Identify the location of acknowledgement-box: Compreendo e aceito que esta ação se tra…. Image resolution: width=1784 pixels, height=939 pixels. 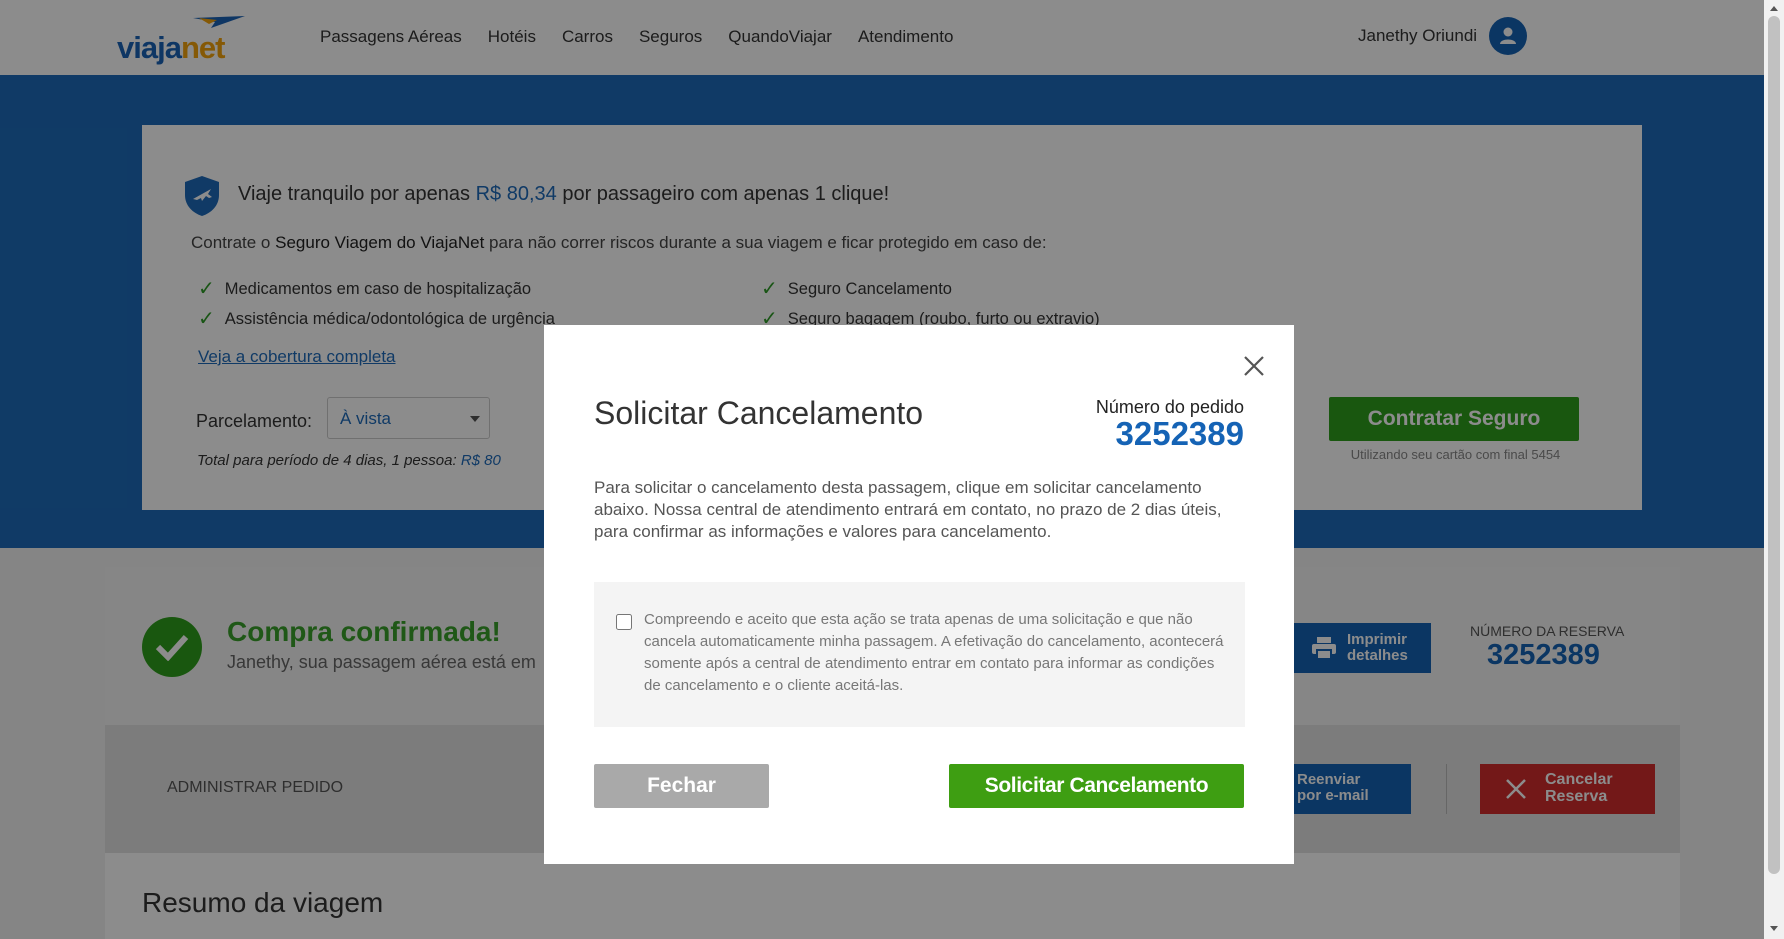
(919, 654).